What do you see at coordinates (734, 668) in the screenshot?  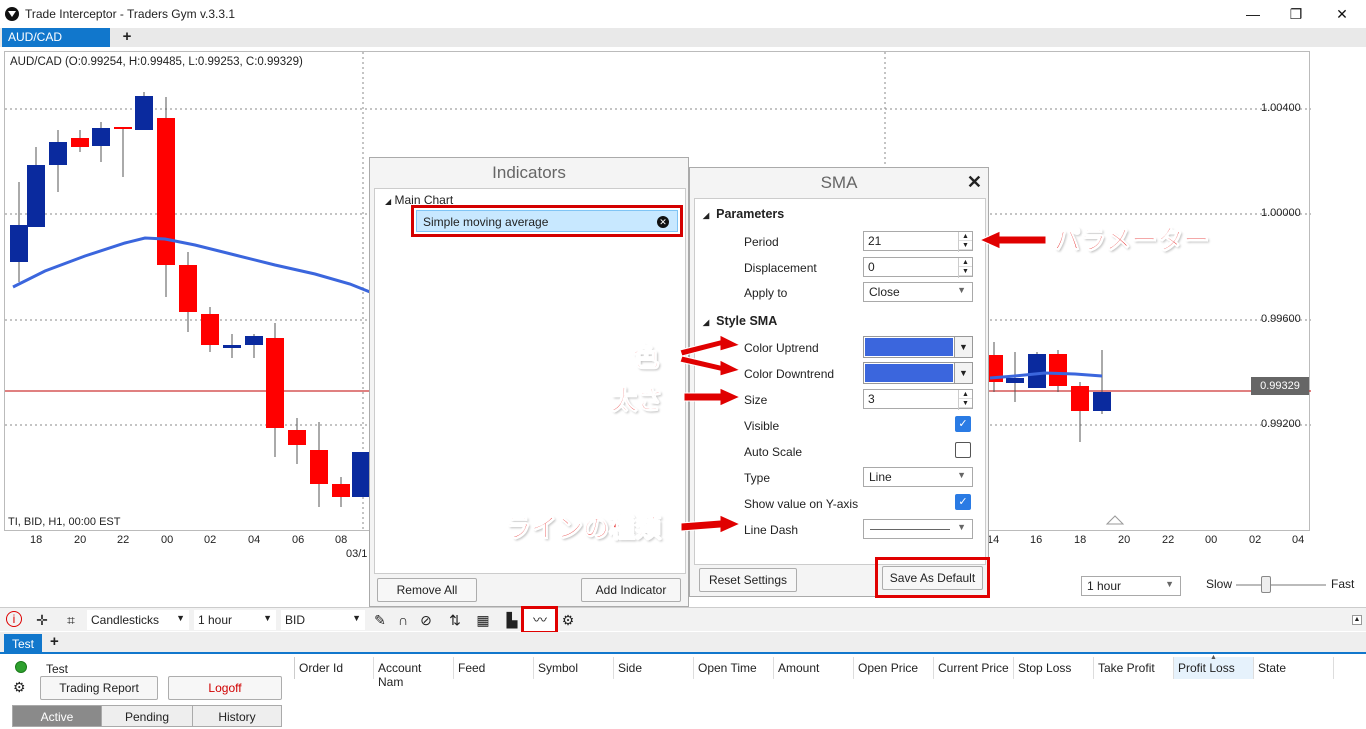 I see `column-open-time: Open Time` at bounding box center [734, 668].